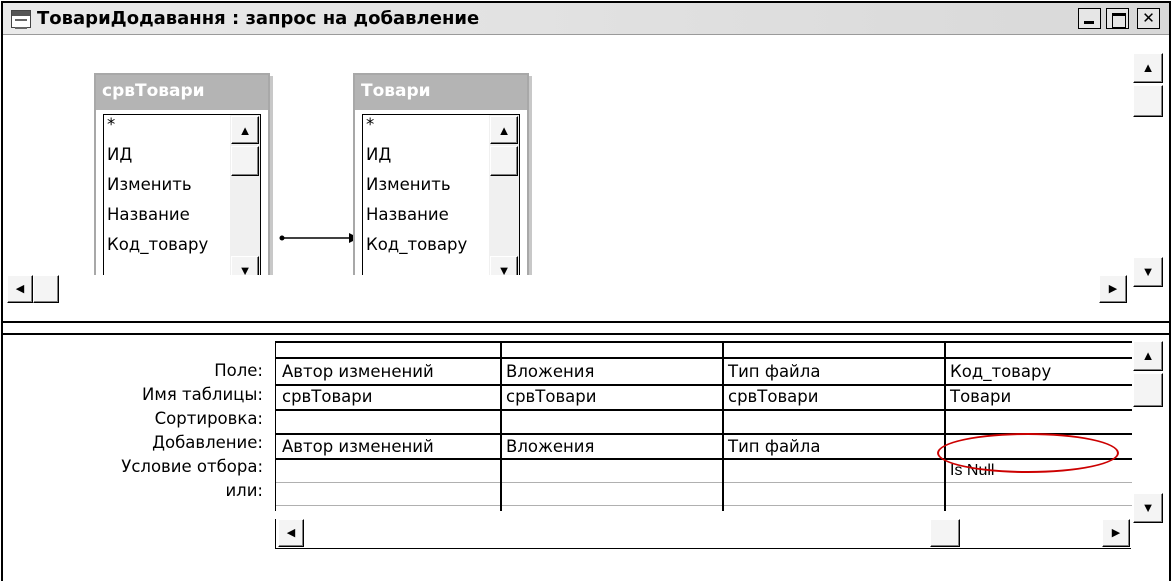 The width and height of the screenshot is (1172, 582). What do you see at coordinates (1028, 453) in the screenshot?
I see `highlight-ellipse` at bounding box center [1028, 453].